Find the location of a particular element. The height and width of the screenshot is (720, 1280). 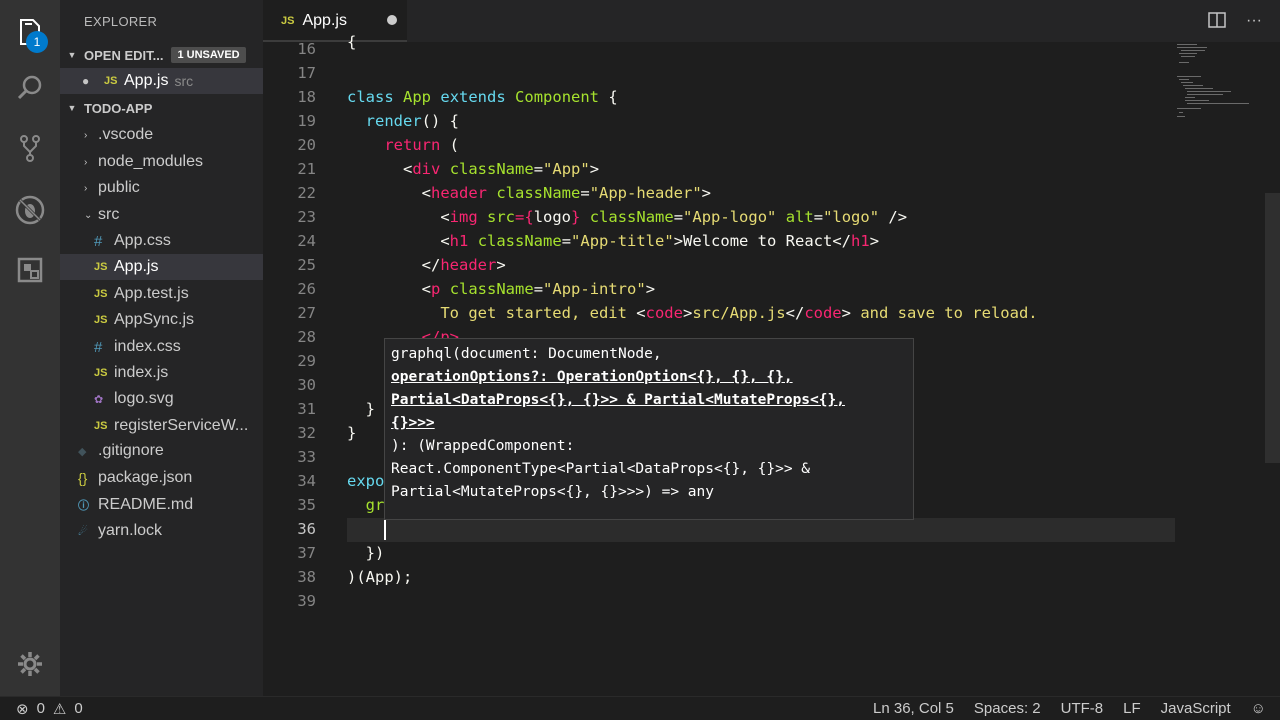

code-line-26: <p className="App-intro"> is located at coordinates (538, 289).